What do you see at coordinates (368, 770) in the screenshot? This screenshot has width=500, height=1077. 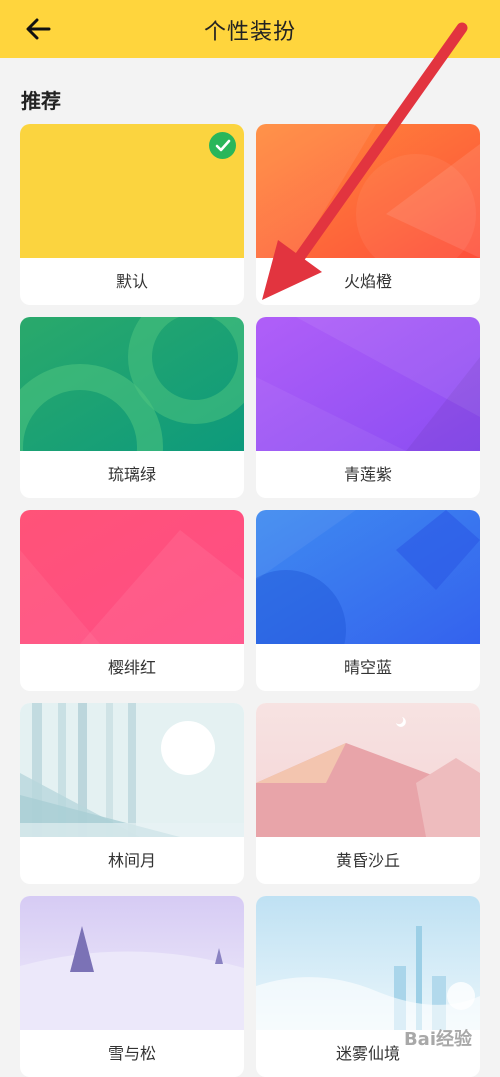 I see `theme-thumbnail-dusk-dune` at bounding box center [368, 770].